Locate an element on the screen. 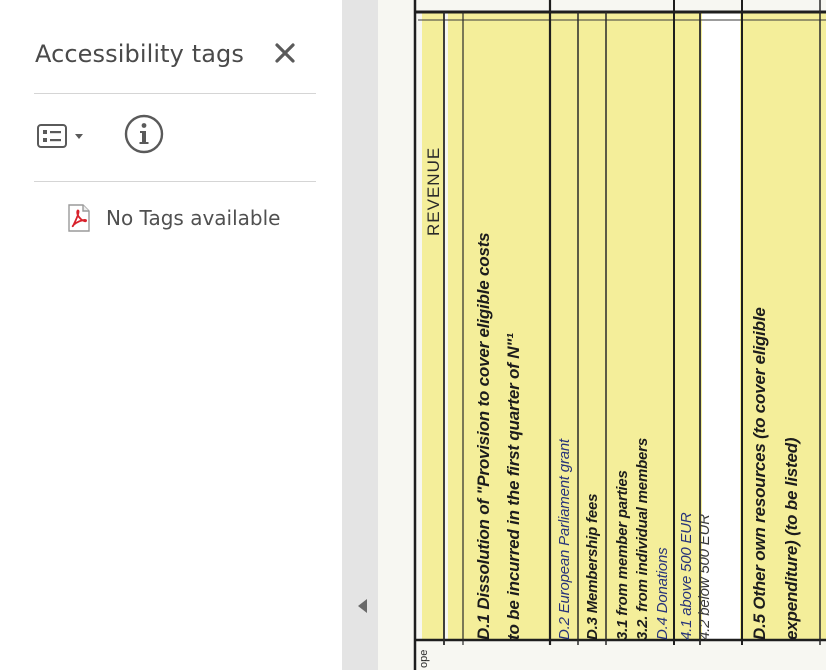 The width and height of the screenshot is (826, 670). panel-title: Accessibility tags is located at coordinates (139, 54).